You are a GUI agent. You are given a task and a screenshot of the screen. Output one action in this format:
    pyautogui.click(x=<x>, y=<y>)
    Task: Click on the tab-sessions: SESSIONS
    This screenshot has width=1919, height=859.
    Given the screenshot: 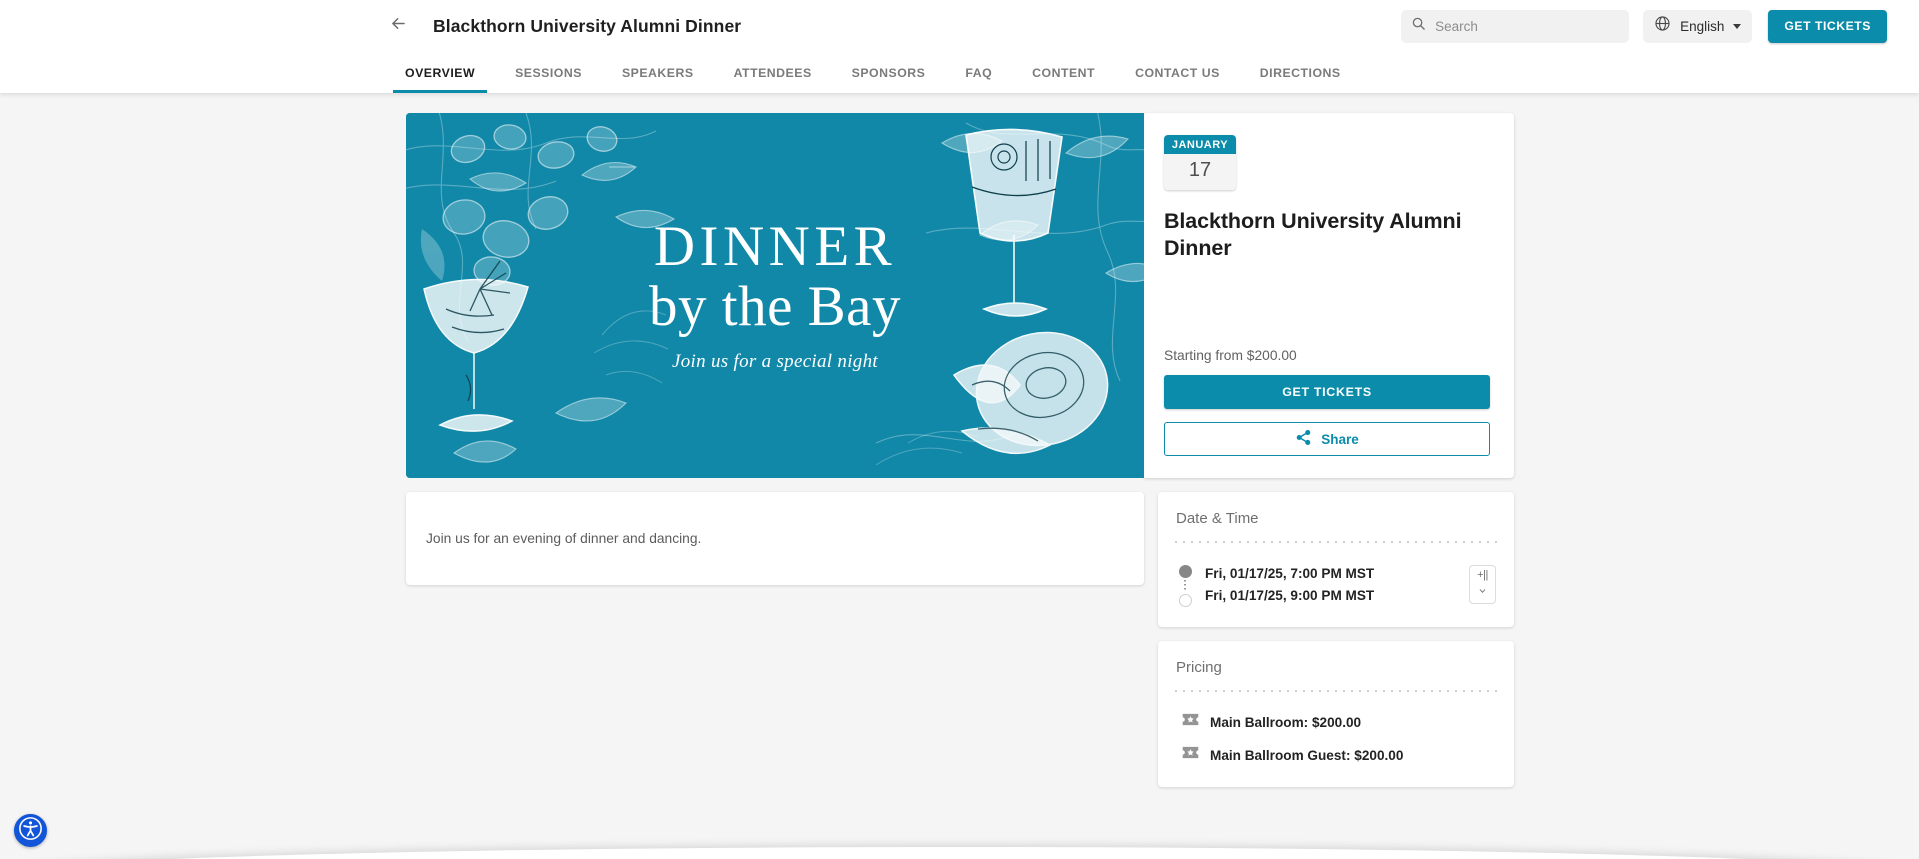 What is the action you would take?
    pyautogui.click(x=548, y=72)
    